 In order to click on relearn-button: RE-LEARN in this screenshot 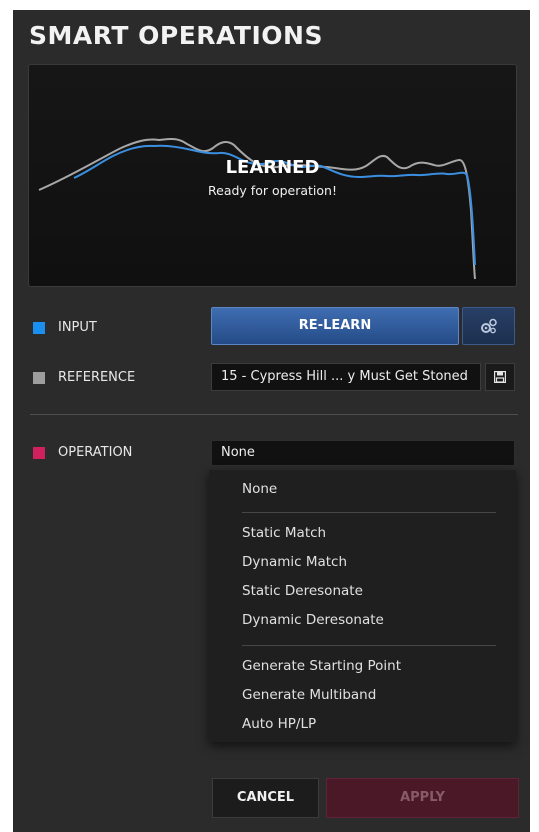, I will do `click(335, 326)`.